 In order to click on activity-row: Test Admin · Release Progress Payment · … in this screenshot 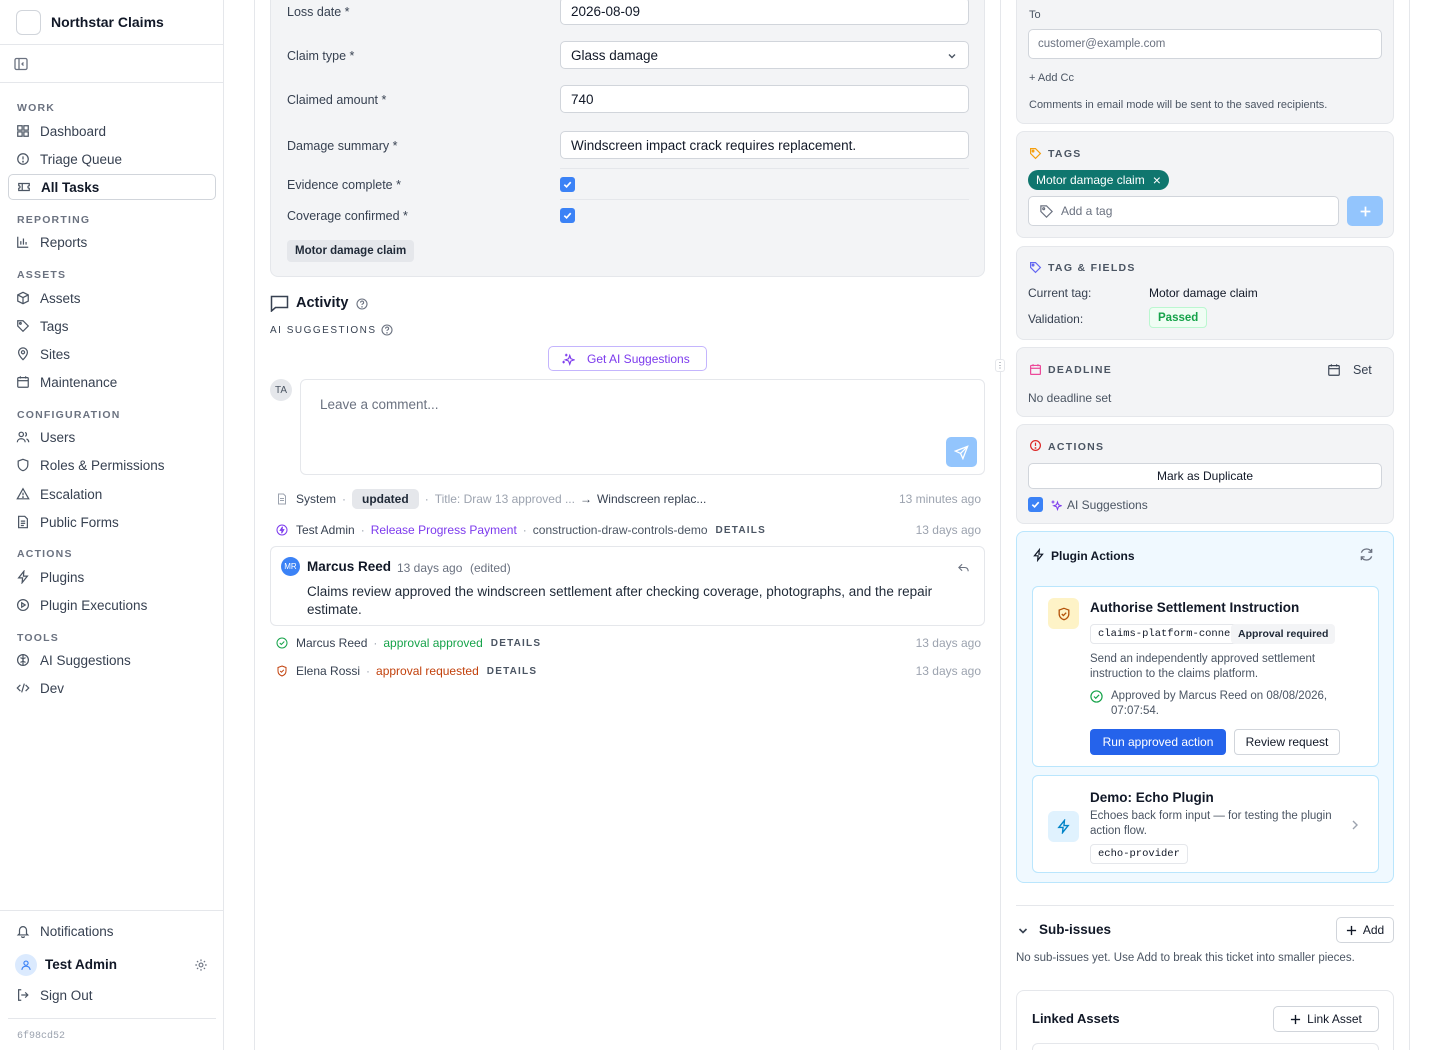, I will do `click(627, 530)`.